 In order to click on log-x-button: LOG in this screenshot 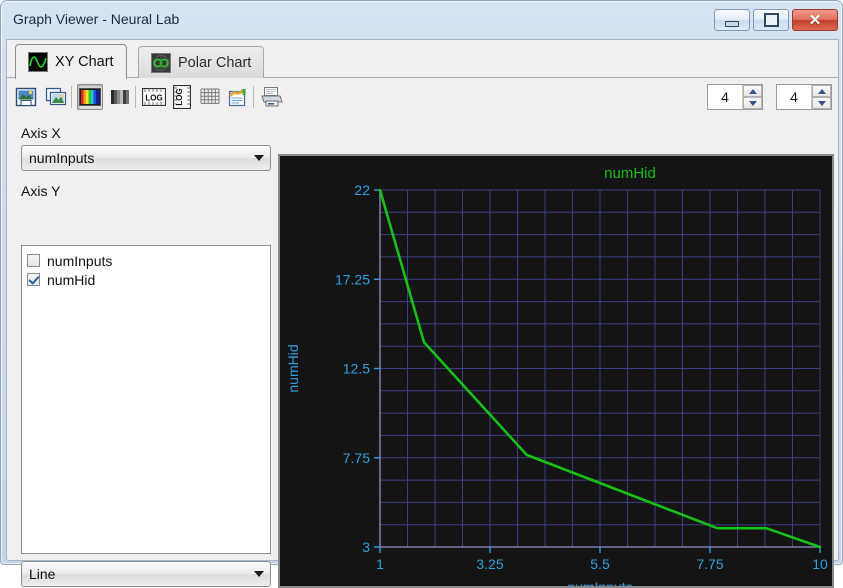, I will do `click(154, 97)`.